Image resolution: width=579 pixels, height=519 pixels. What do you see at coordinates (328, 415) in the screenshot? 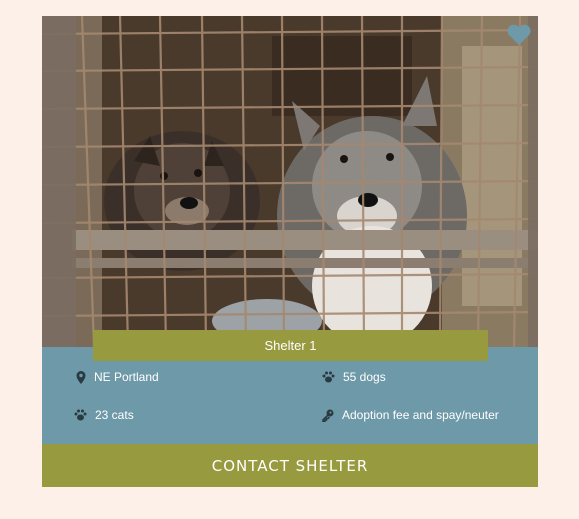
I see `key-icon` at bounding box center [328, 415].